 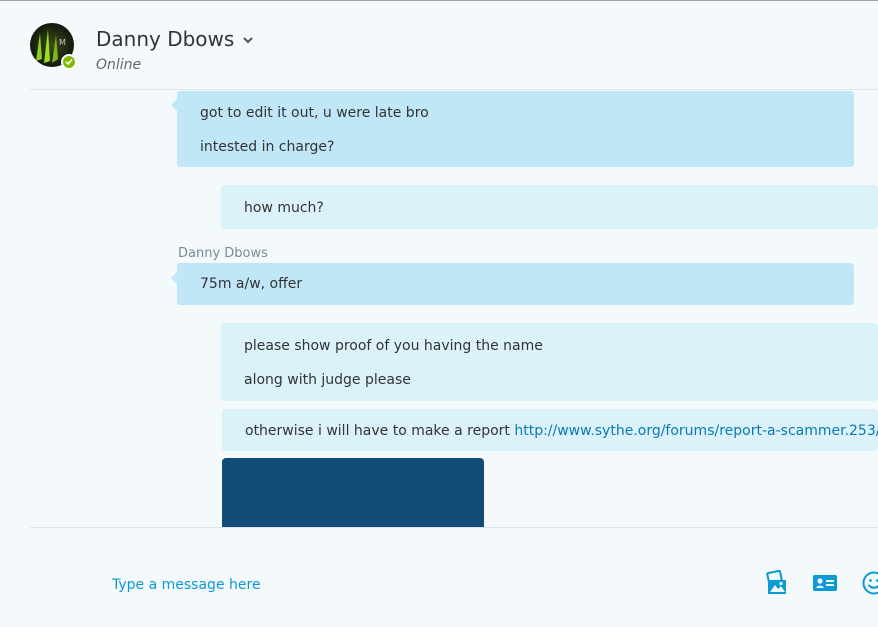 I want to click on message-bubble-outgoing: how much?, so click(x=549, y=207).